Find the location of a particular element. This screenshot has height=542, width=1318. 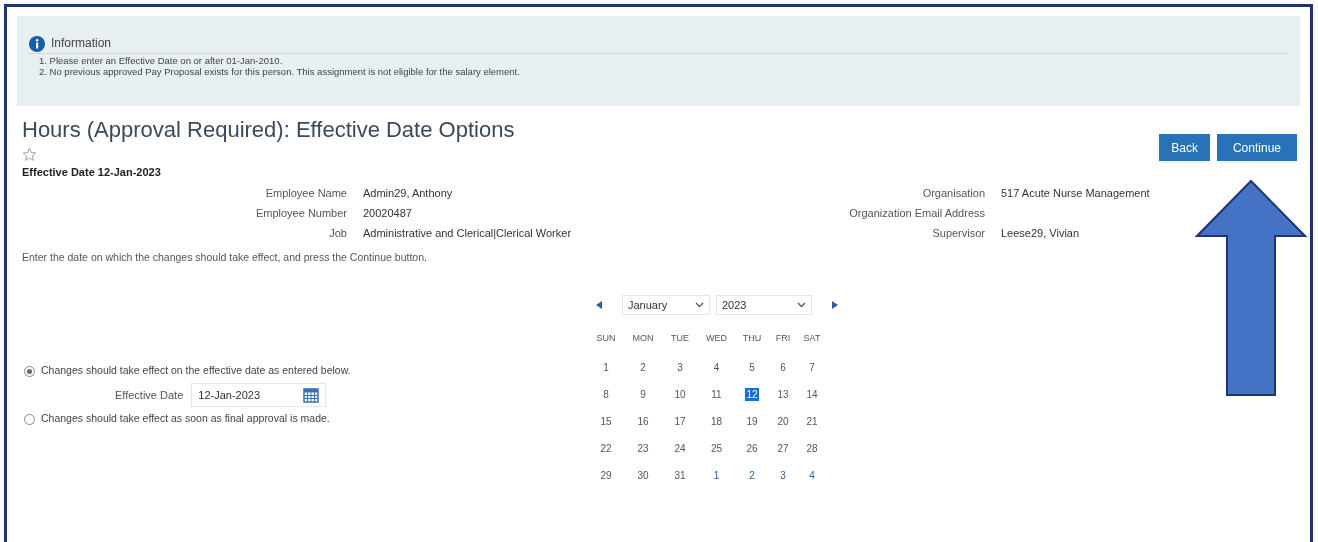

effective-date-heading: Effective Date 12-Jan-2023 is located at coordinates (91, 172).